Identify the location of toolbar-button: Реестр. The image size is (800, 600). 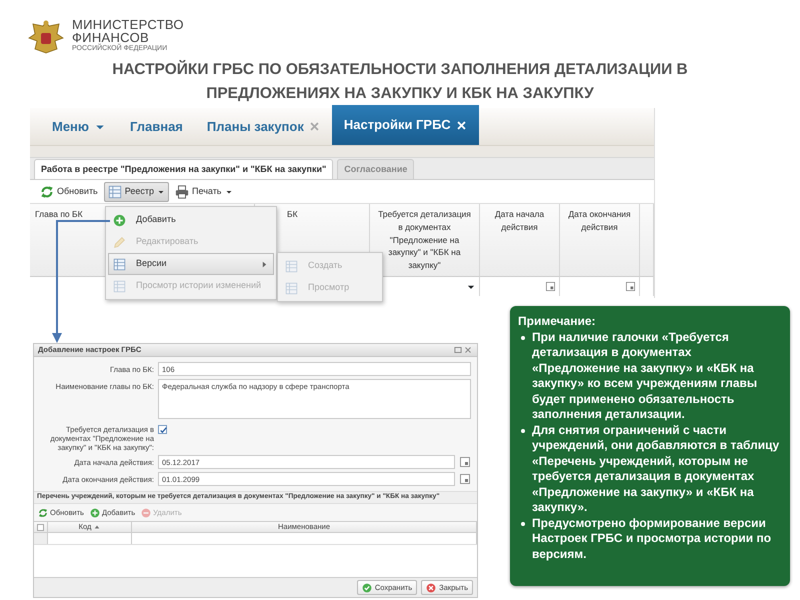
(137, 192).